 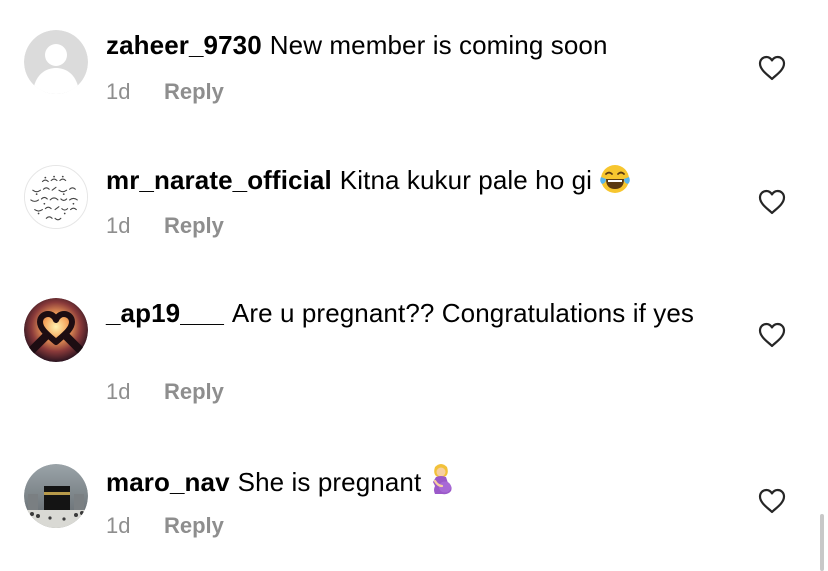 I want to click on comment-username: mr_narate_official, so click(x=219, y=180).